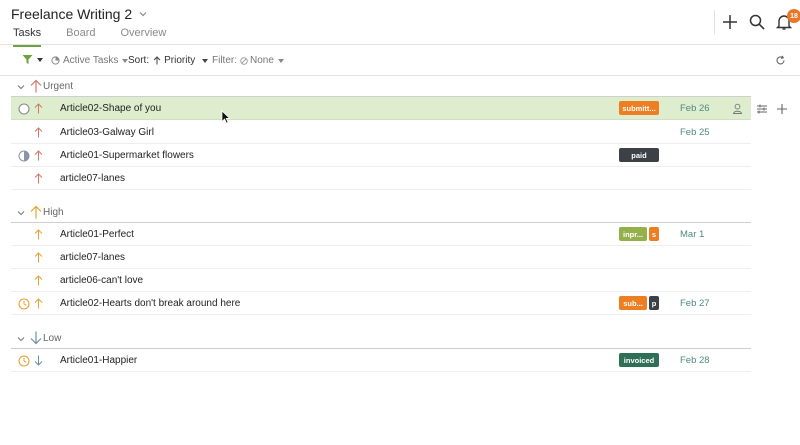 Image resolution: width=800 pixels, height=445 pixels. I want to click on tag-p: p, so click(654, 303).